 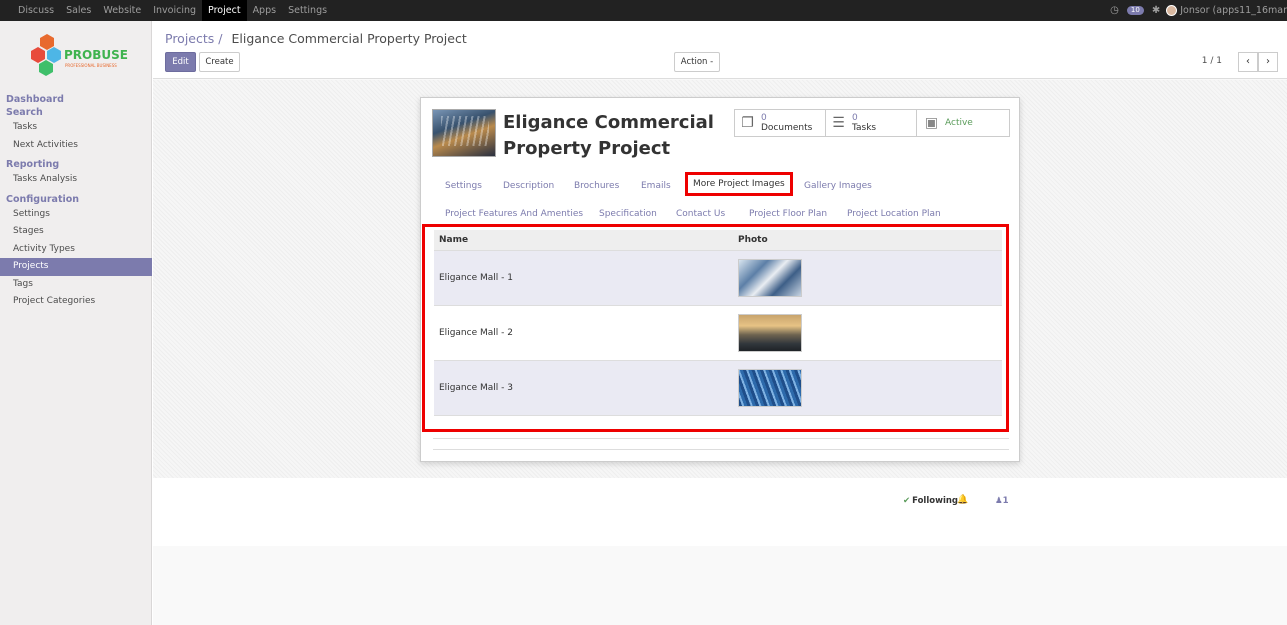 What do you see at coordinates (700, 214) in the screenshot?
I see `tab-contact-us: Contact Us` at bounding box center [700, 214].